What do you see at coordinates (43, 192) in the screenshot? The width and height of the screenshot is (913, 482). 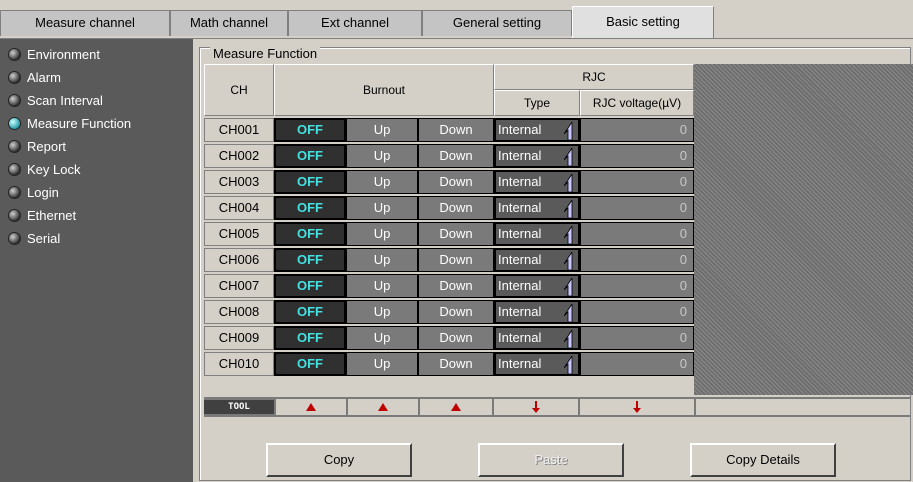 I see `sidebar-item-label: Login` at bounding box center [43, 192].